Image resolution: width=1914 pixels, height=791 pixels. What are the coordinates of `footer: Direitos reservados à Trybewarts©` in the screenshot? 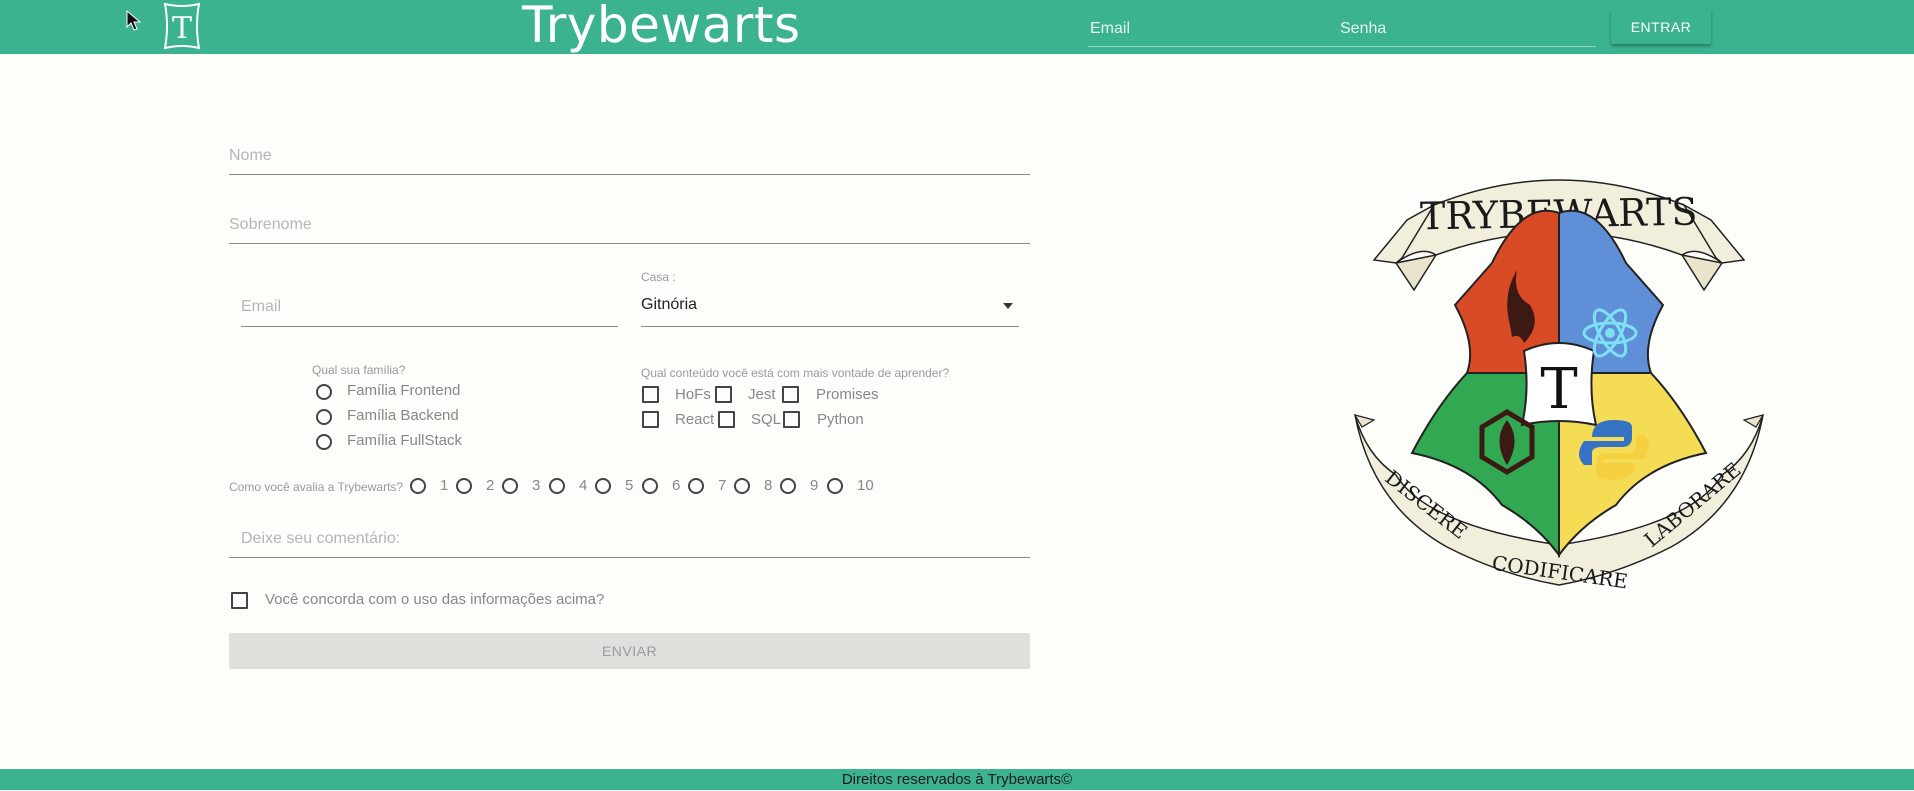 It's located at (957, 779).